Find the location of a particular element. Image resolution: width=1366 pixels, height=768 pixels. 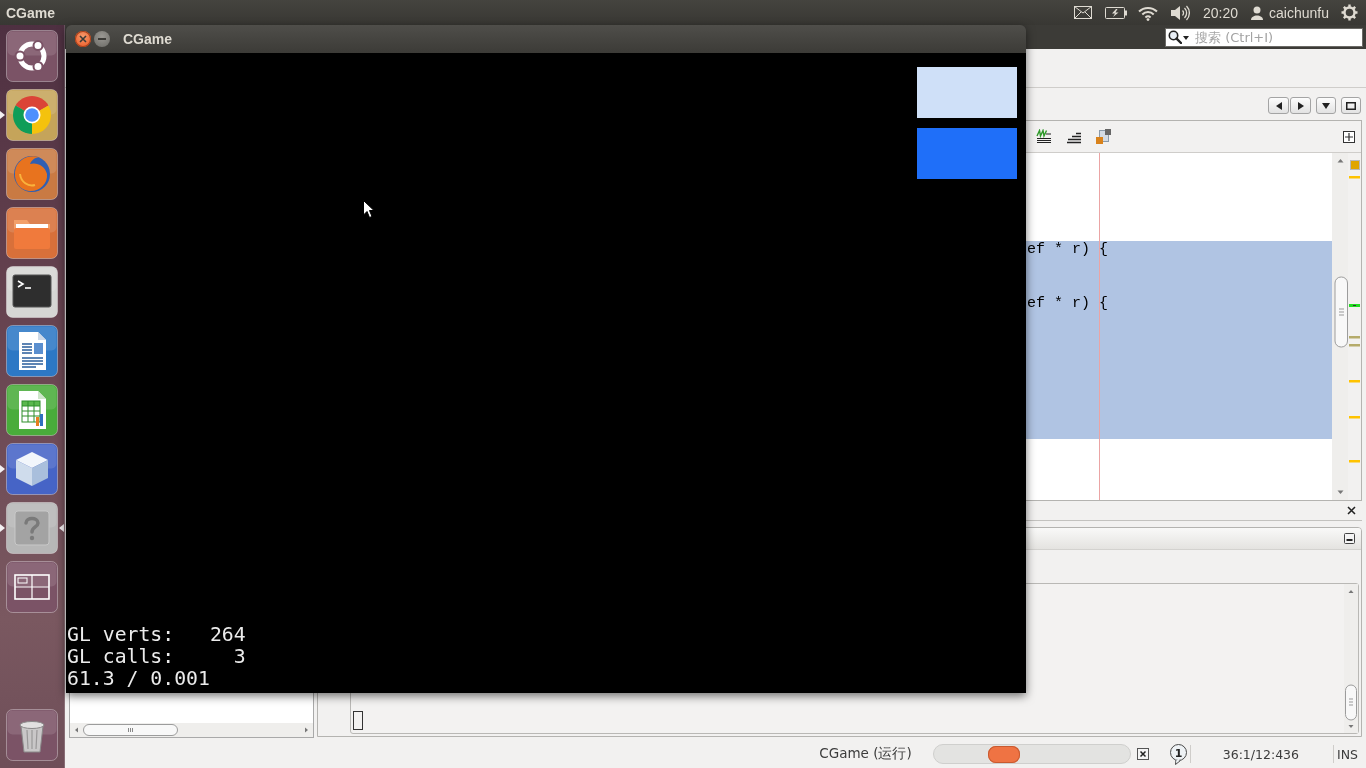

wave-lines-icon is located at coordinates (1043, 136).